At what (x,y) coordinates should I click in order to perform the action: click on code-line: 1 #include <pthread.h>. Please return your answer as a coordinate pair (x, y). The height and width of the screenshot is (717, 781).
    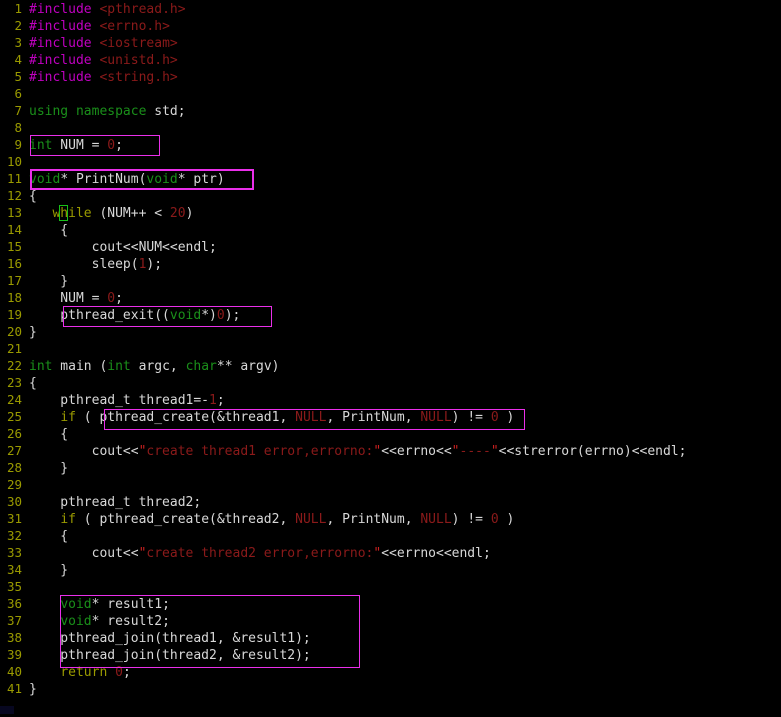
    Looking at the image, I should click on (390, 8).